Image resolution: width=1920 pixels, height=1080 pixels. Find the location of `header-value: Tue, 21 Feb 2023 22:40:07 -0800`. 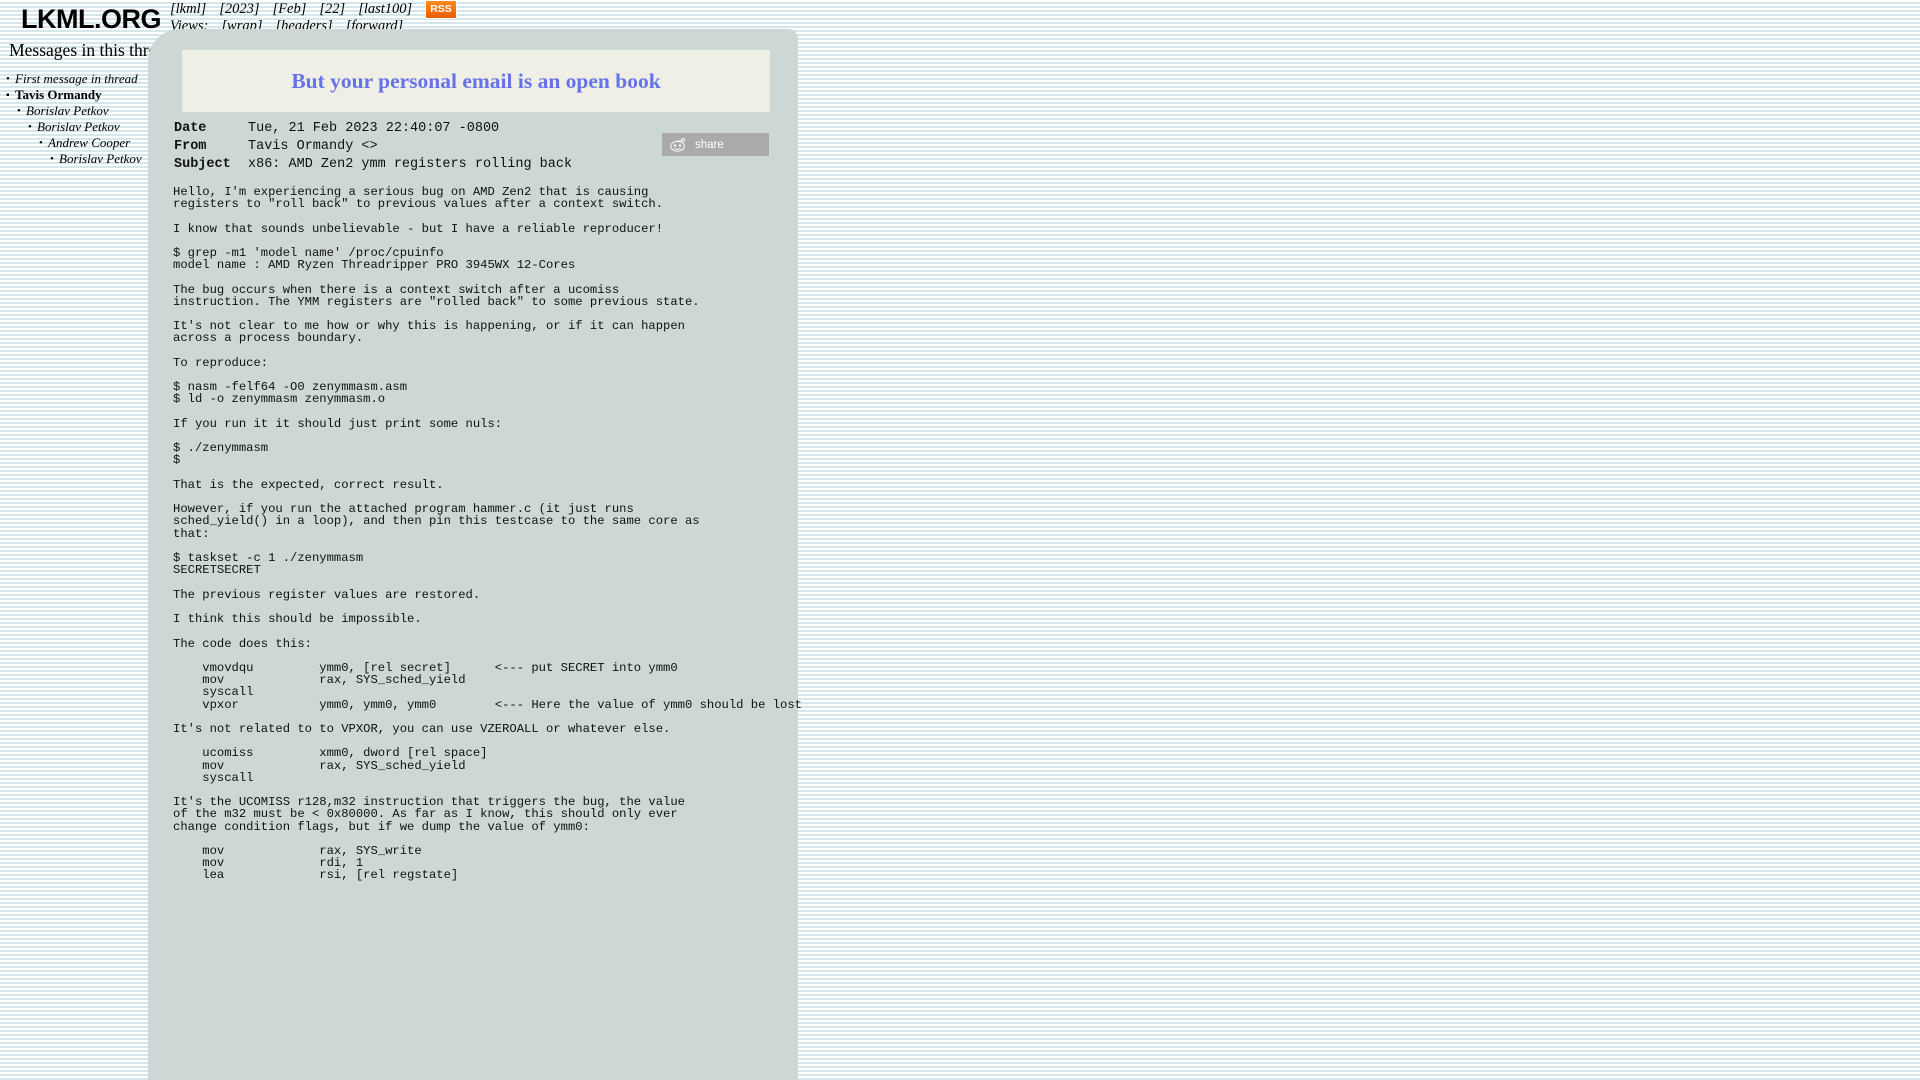

header-value: Tue, 21 Feb 2023 22:40:07 -0800 is located at coordinates (374, 128).